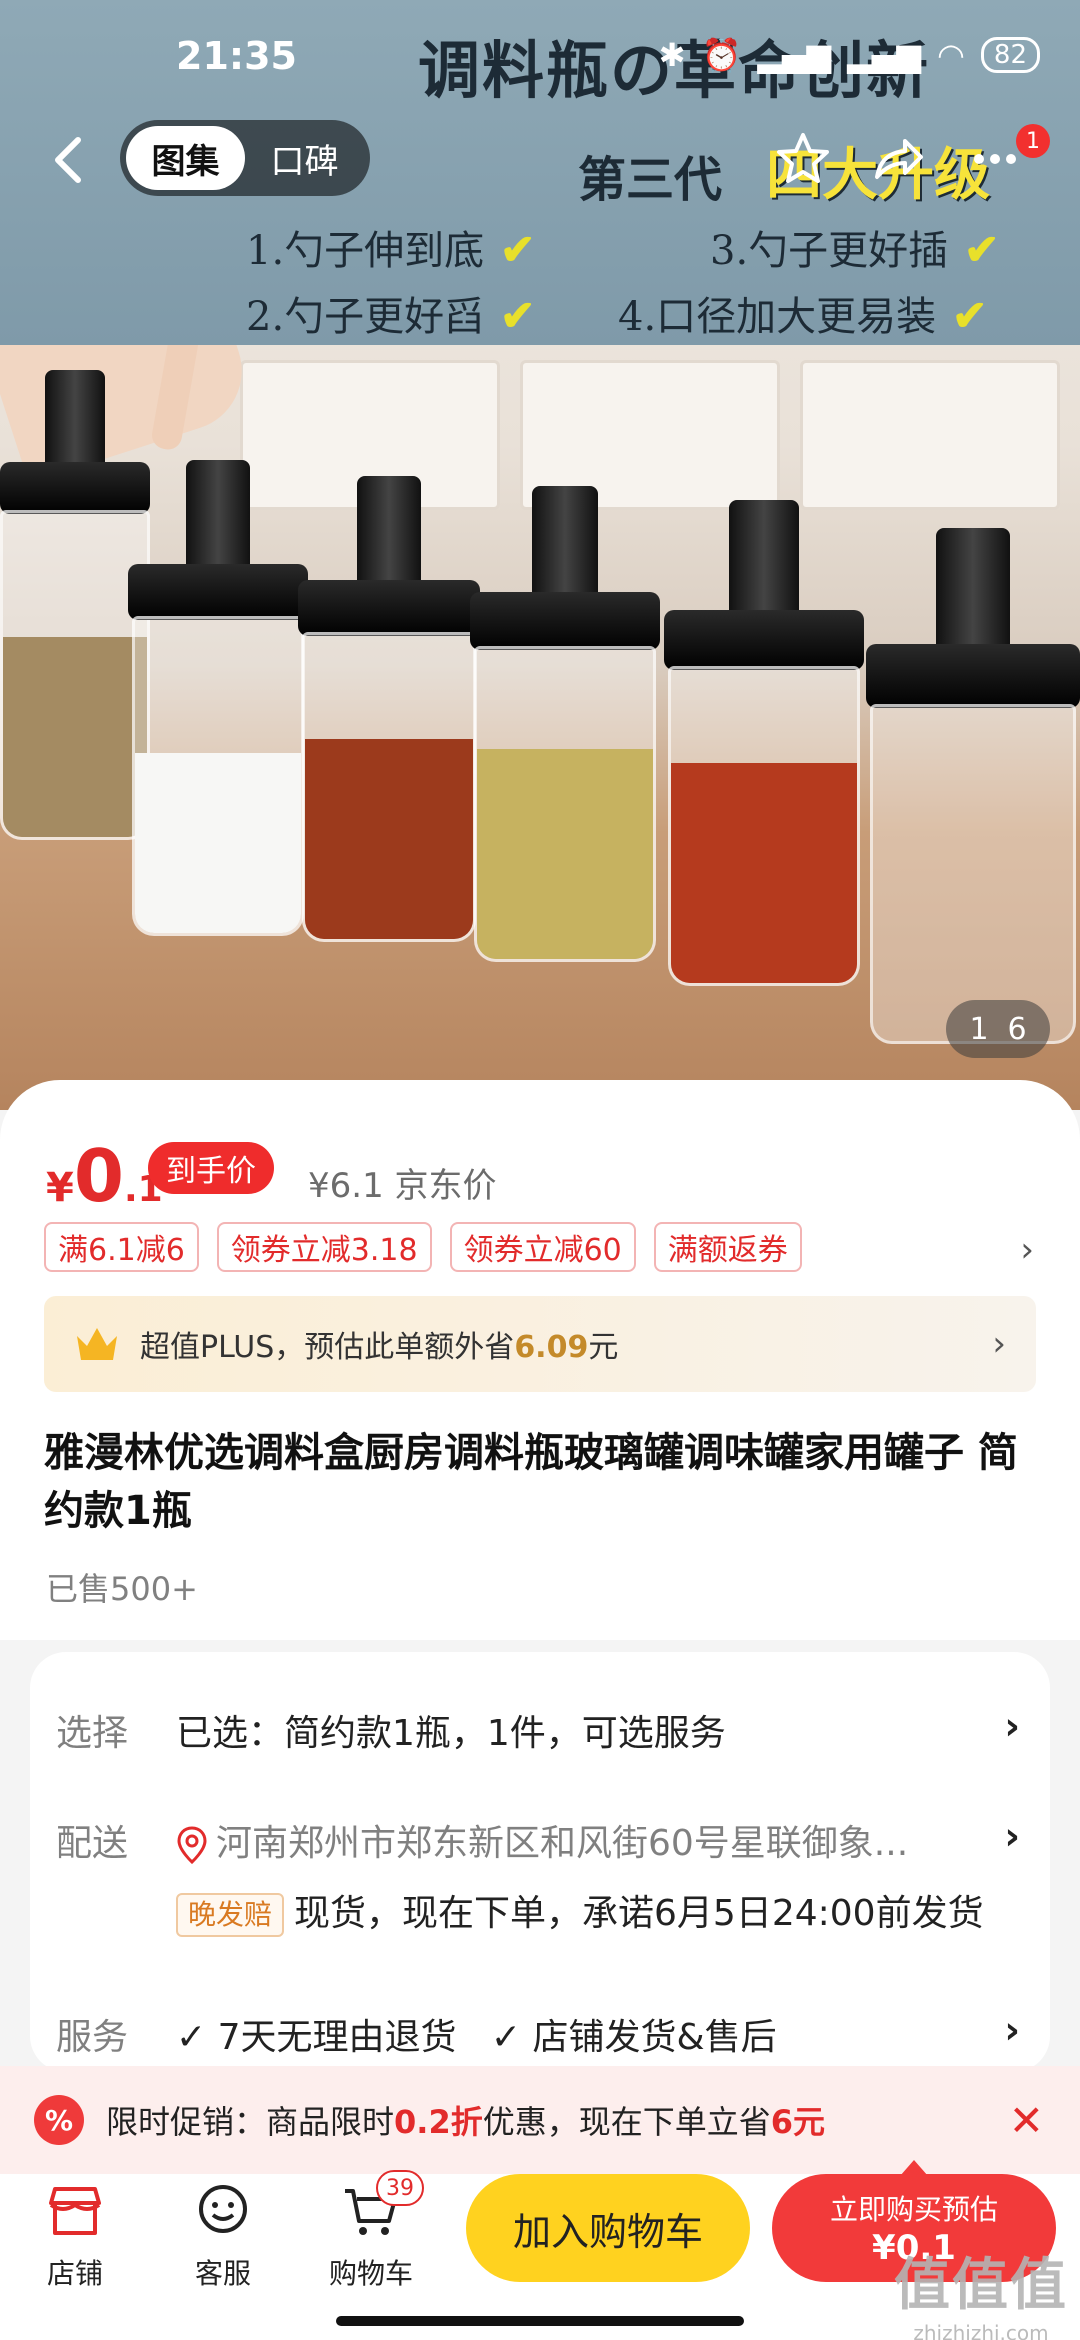 This screenshot has width=1080, height=2340. Describe the element at coordinates (75, 2211) in the screenshot. I see `store-icon` at that location.